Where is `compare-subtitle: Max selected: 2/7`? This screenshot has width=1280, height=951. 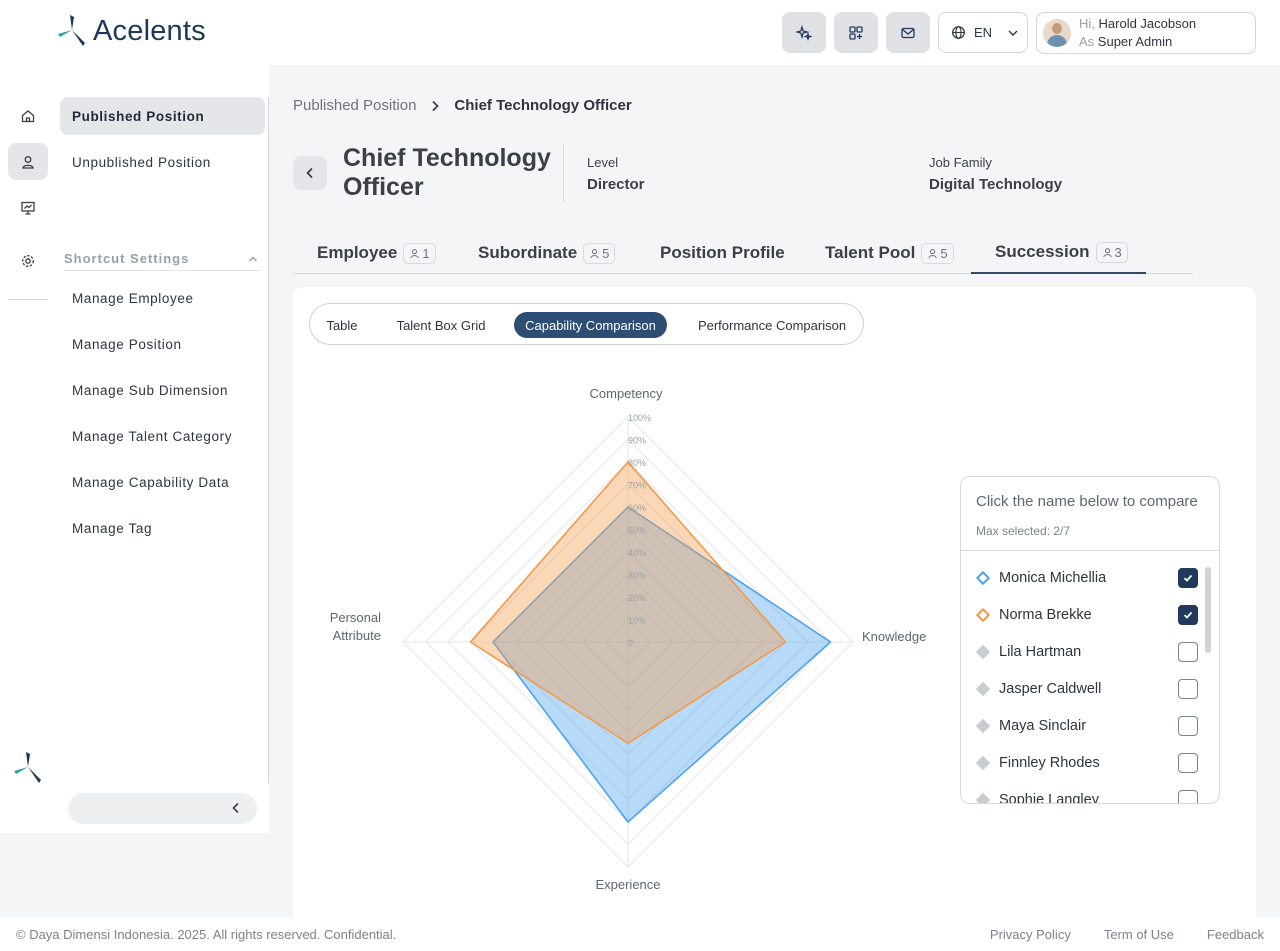 compare-subtitle: Max selected: 2/7 is located at coordinates (1023, 531).